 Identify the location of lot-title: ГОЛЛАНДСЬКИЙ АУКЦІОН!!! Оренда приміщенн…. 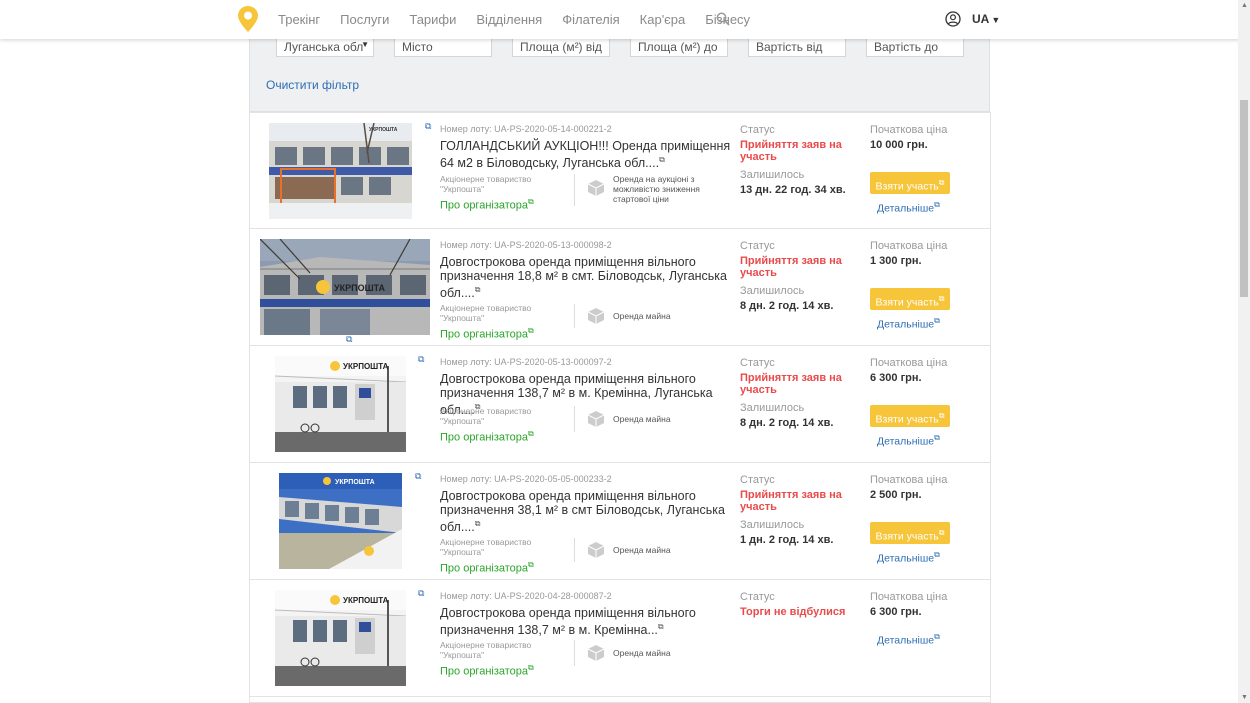
(586, 154).